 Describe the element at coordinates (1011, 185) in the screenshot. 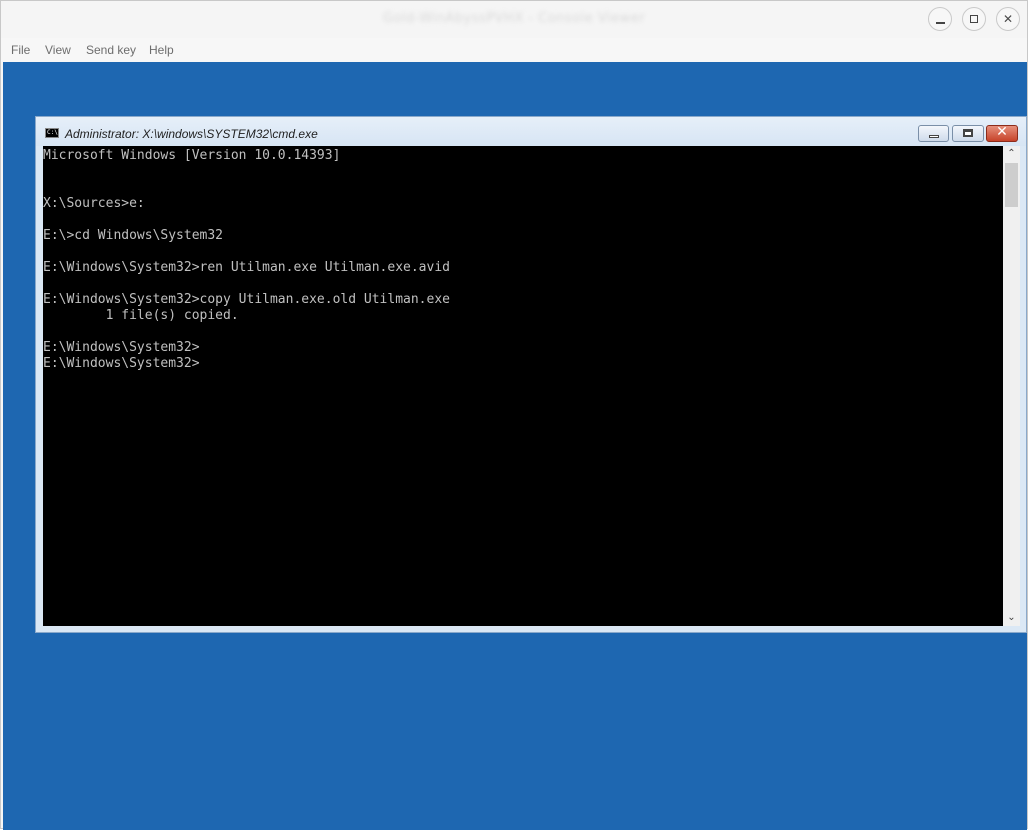

I see `scroll-thumb` at that location.